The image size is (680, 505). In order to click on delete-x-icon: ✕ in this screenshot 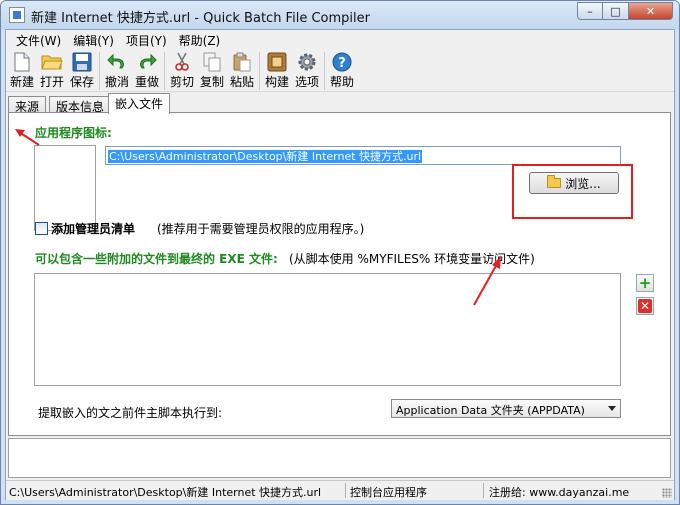, I will do `click(645, 306)`.